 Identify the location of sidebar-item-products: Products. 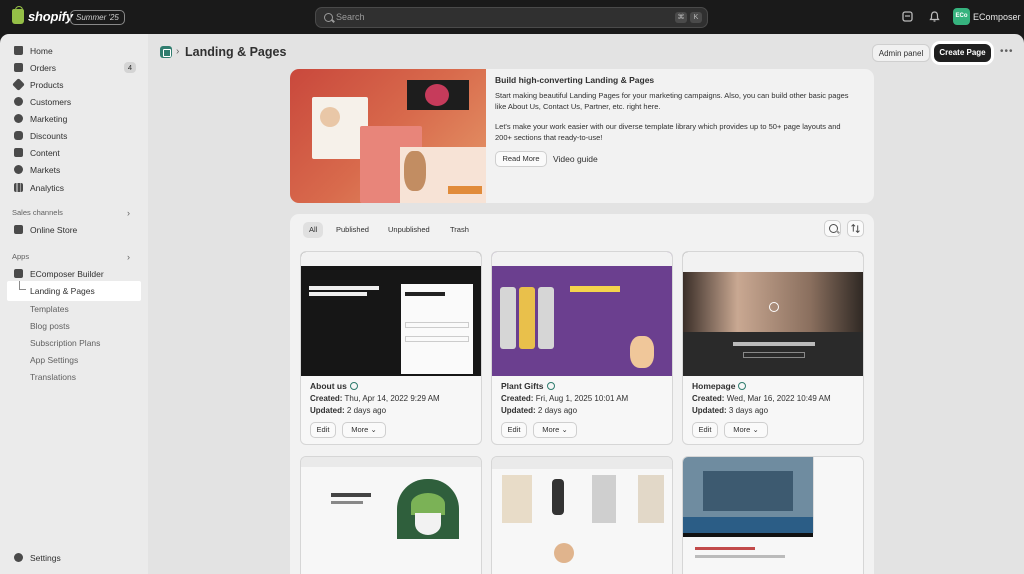
(74, 84).